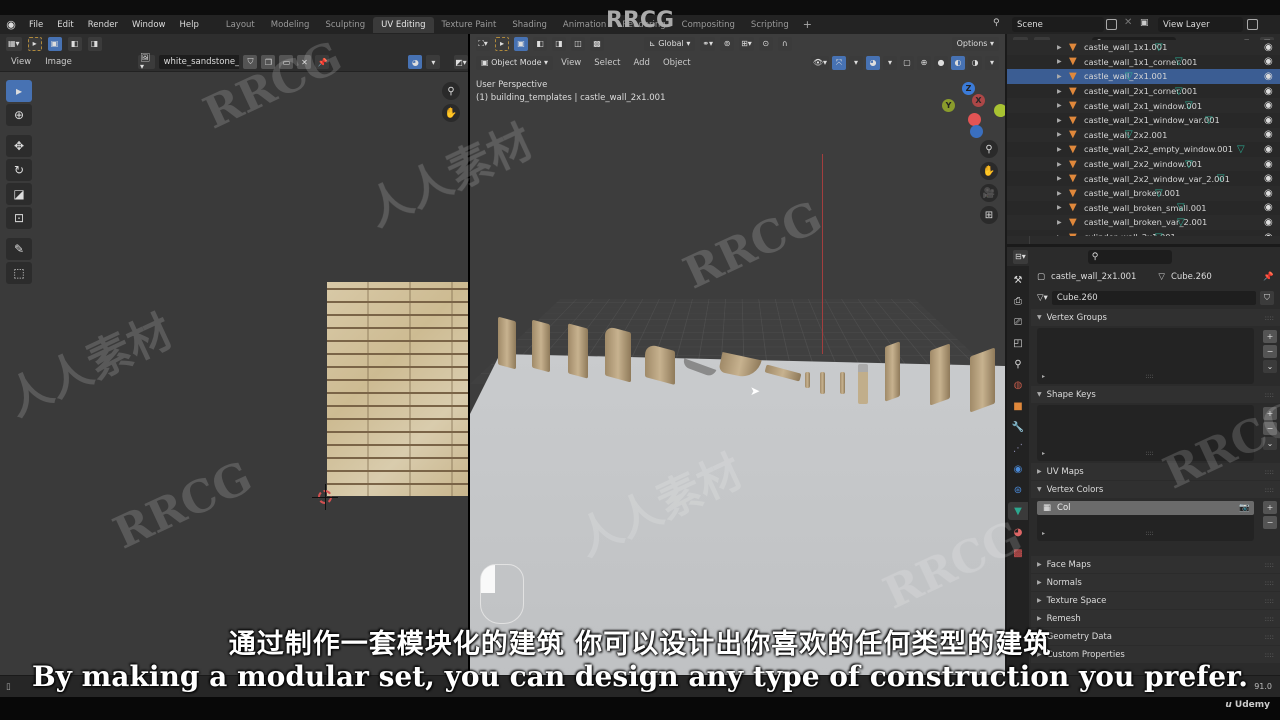  What do you see at coordinates (1270, 507) in the screenshot?
I see `add-vertex-color-button: +` at bounding box center [1270, 507].